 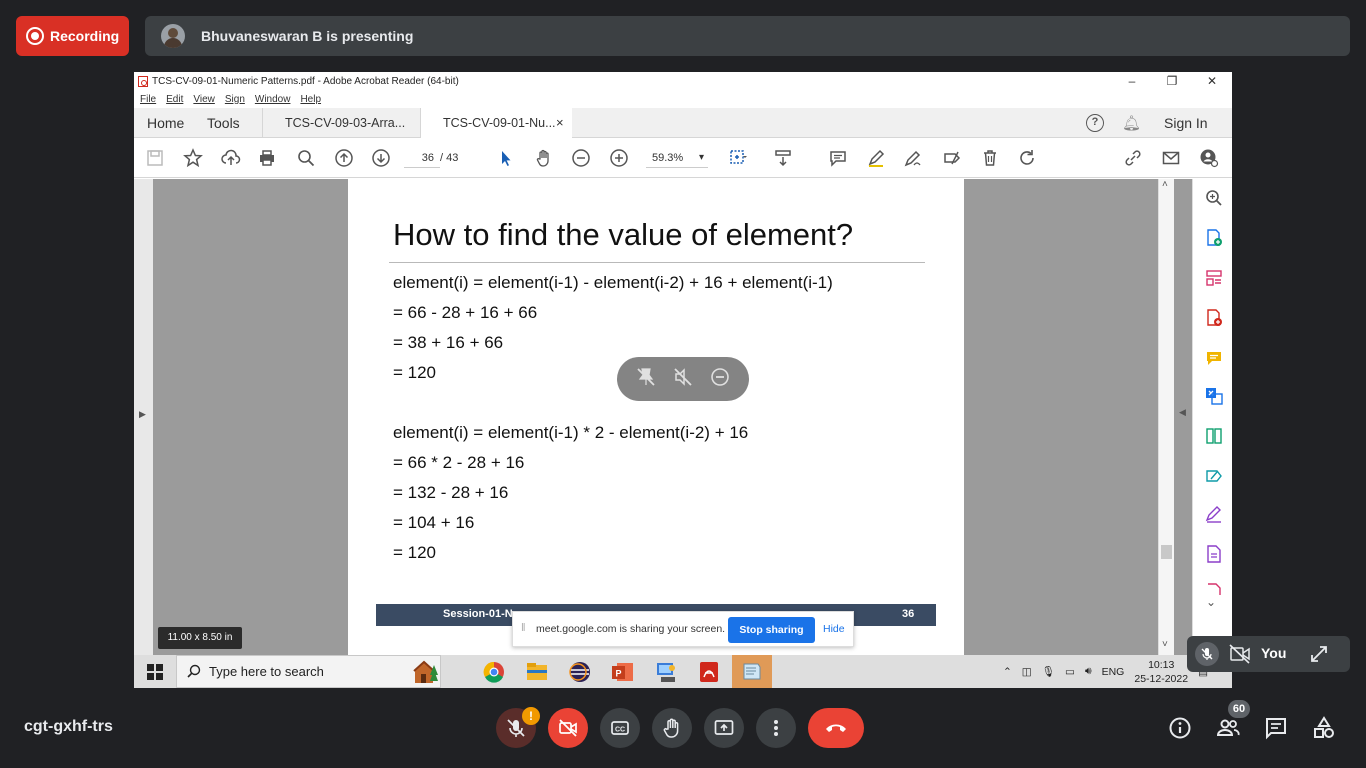 What do you see at coordinates (165, 123) in the screenshot?
I see `tab-home: Home` at bounding box center [165, 123].